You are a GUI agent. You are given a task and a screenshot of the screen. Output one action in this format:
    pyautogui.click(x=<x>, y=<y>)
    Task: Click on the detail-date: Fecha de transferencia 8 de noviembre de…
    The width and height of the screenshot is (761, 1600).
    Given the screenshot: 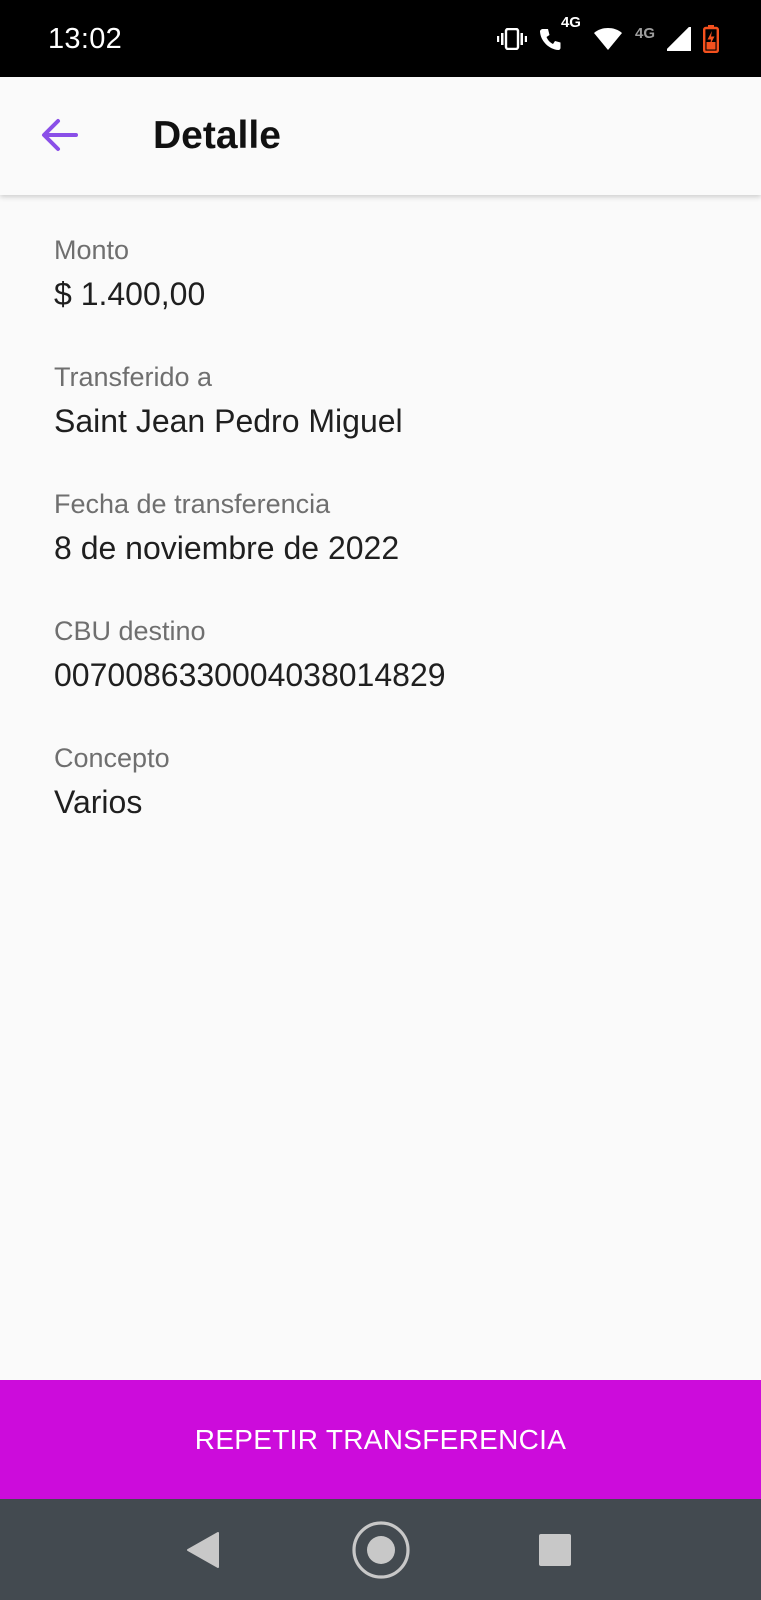 What is the action you would take?
    pyautogui.click(x=384, y=549)
    